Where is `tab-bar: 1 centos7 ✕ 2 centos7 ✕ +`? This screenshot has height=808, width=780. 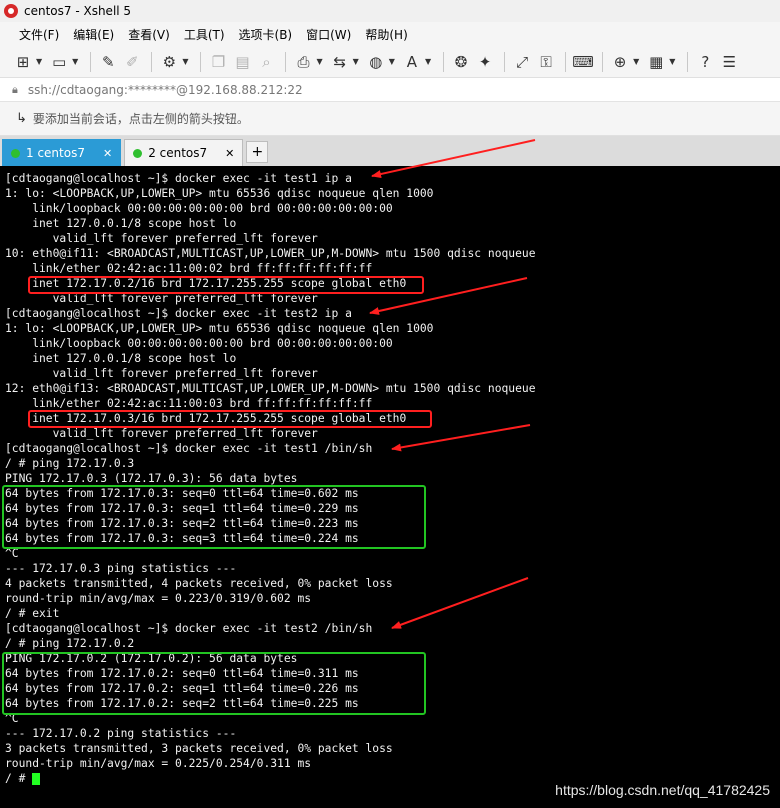 tab-bar: 1 centos7 ✕ 2 centos7 ✕ + is located at coordinates (390, 151).